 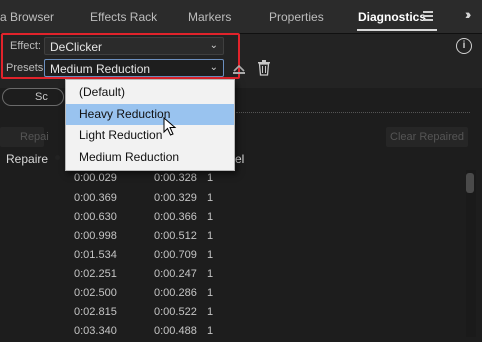 What do you see at coordinates (95, 274) in the screenshot?
I see `row-start: 0:02.251` at bounding box center [95, 274].